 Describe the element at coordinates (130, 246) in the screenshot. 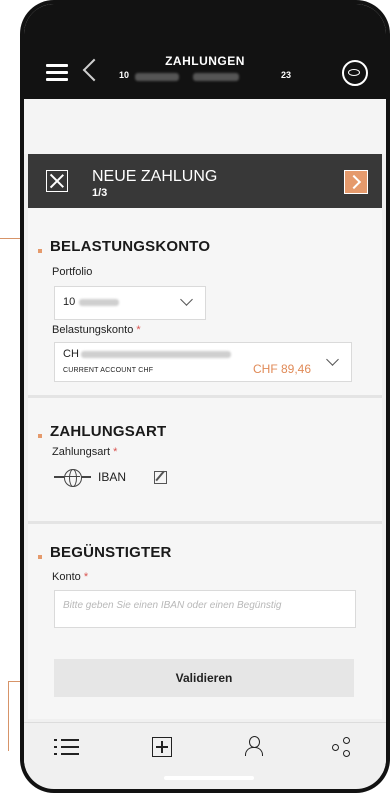

I see `section-title-debit: BELASTUNGSKONTO` at that location.